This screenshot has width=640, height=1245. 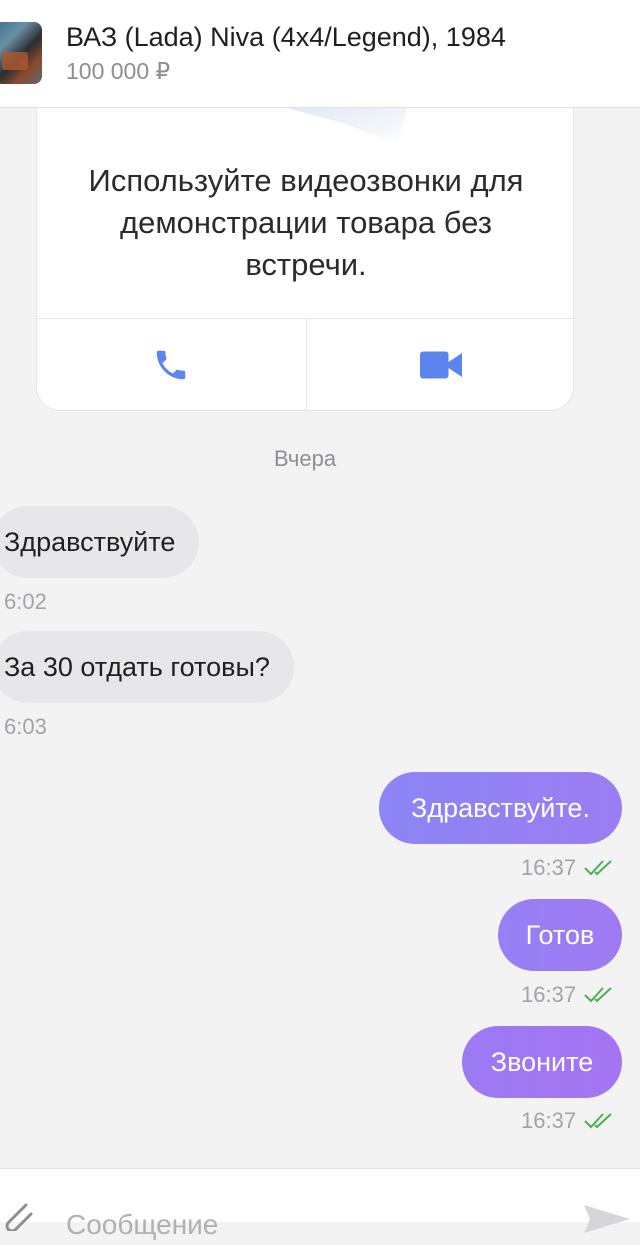 I want to click on message-text: Здравствуйте, so click(x=90, y=541).